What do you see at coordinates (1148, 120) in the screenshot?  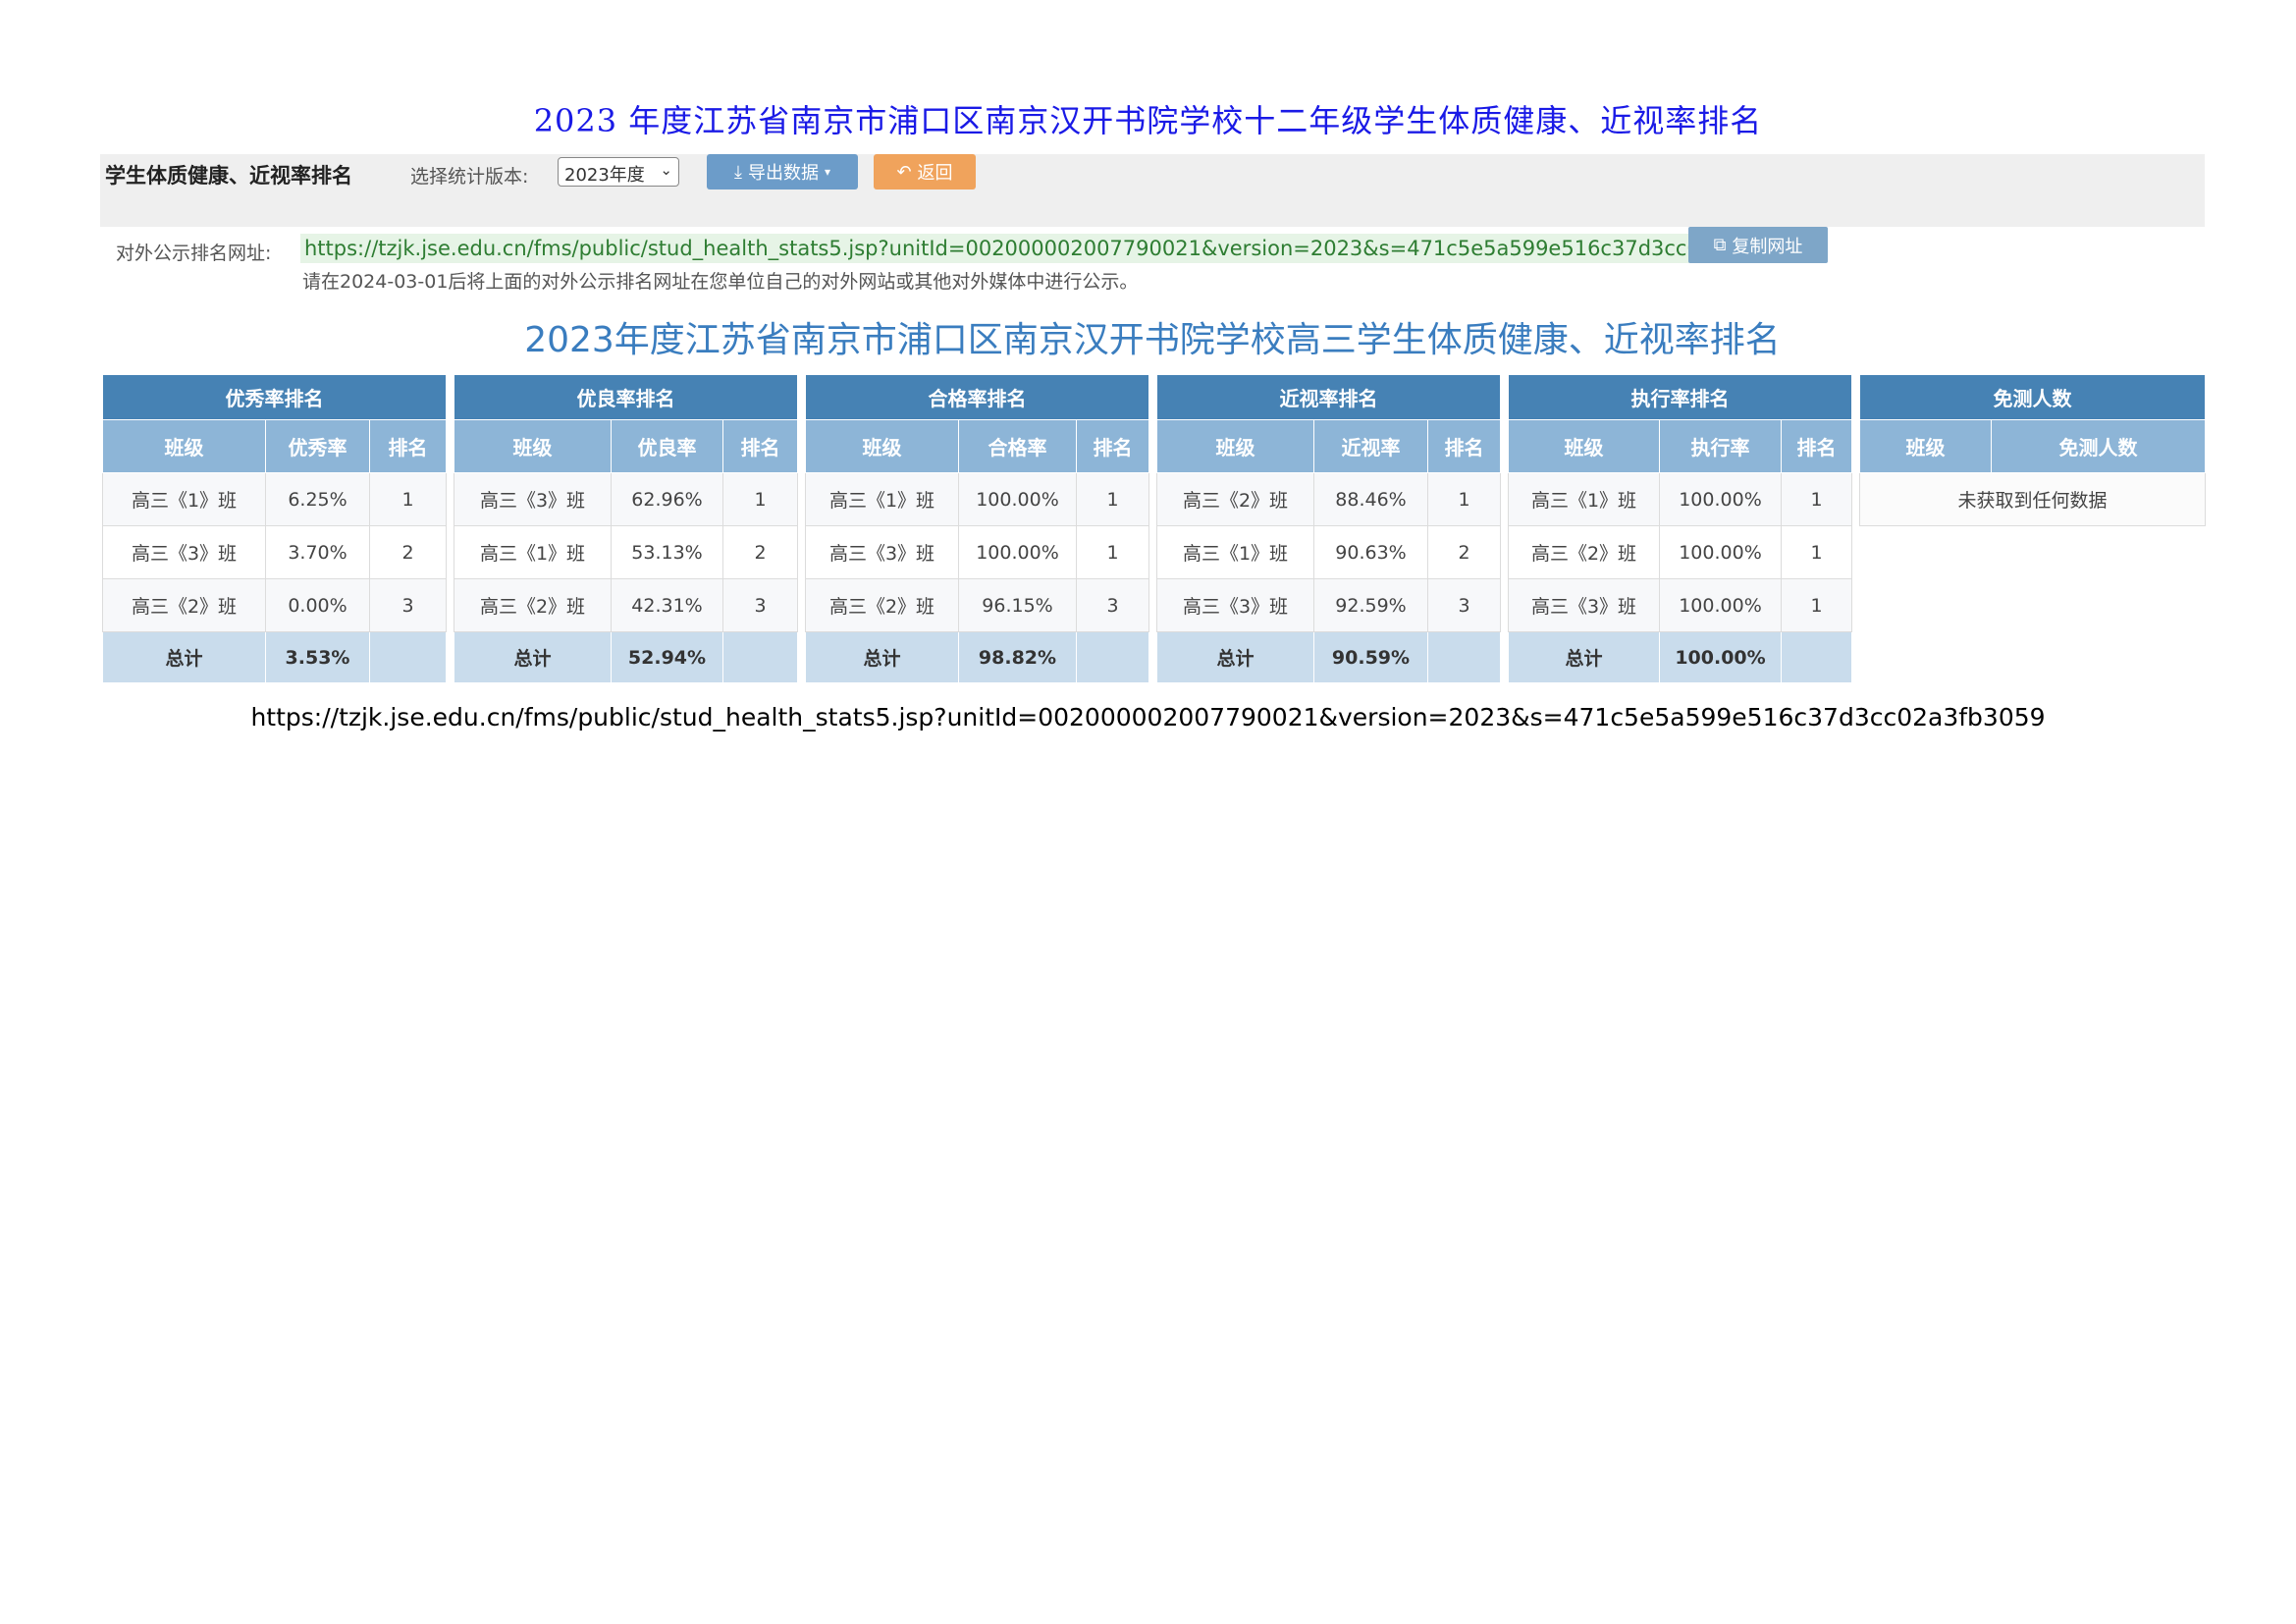 I see `document-title: 2023 年度江苏省南京市浦口区南京汉开书院学校十二年级学生体质健康、近视率排名` at bounding box center [1148, 120].